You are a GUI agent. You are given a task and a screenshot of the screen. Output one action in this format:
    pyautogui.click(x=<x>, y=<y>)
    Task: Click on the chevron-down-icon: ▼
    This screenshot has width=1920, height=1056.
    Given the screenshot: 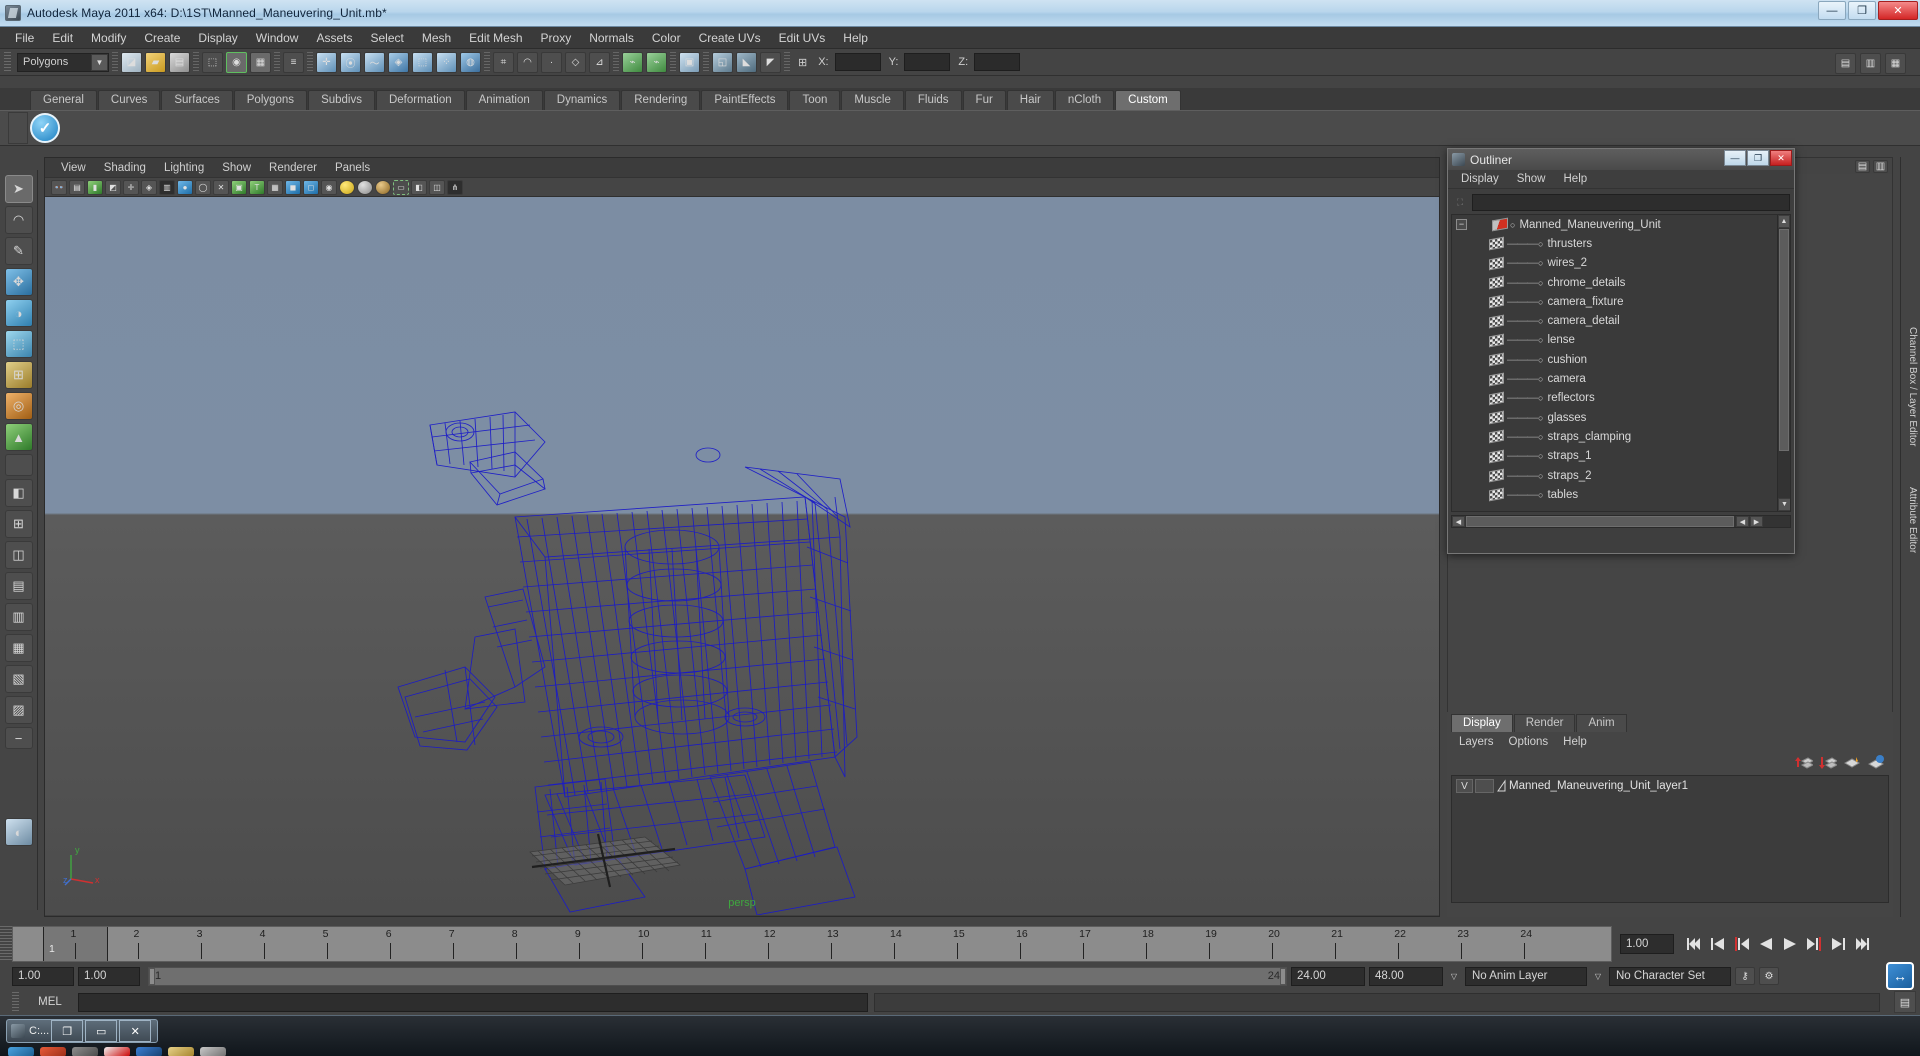 What is the action you would take?
    pyautogui.click(x=99, y=62)
    